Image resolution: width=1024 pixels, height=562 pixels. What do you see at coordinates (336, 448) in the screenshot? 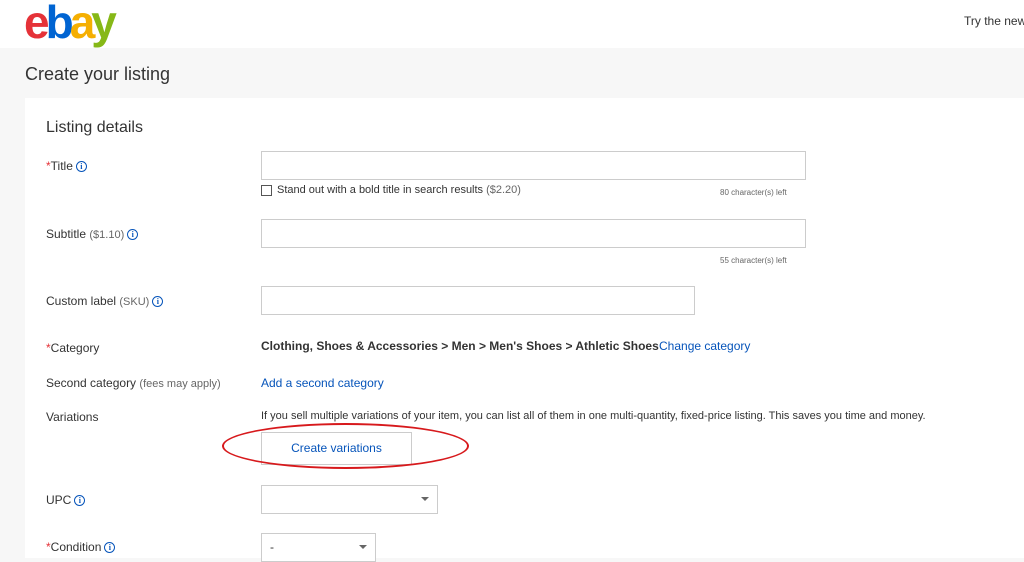
I see `create-variations-button: Create variations` at bounding box center [336, 448].